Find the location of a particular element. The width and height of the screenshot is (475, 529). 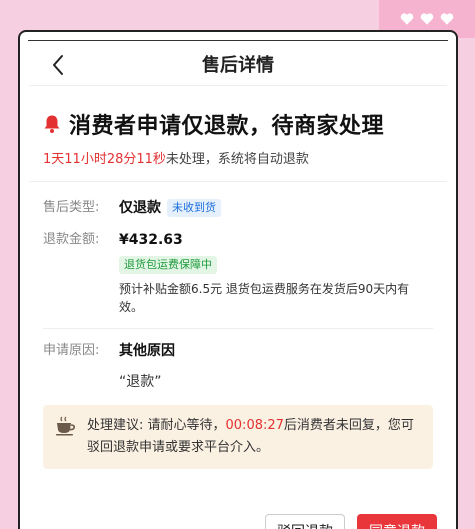

chevron-left-icon is located at coordinates (58, 65).